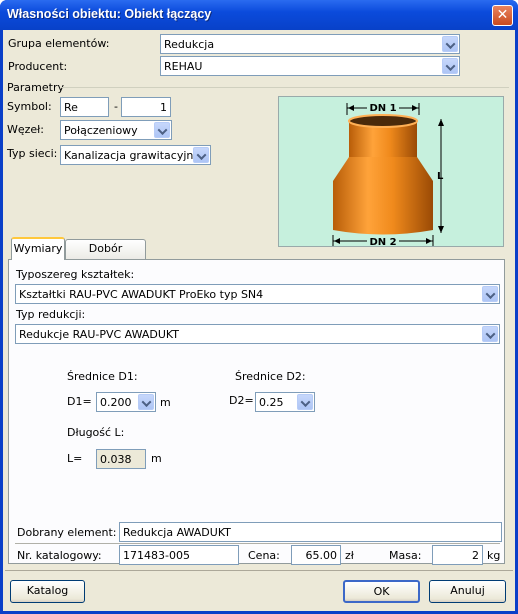 The height and width of the screenshot is (614, 518). What do you see at coordinates (146, 107) in the screenshot?
I see `symbol-number-input: 1` at bounding box center [146, 107].